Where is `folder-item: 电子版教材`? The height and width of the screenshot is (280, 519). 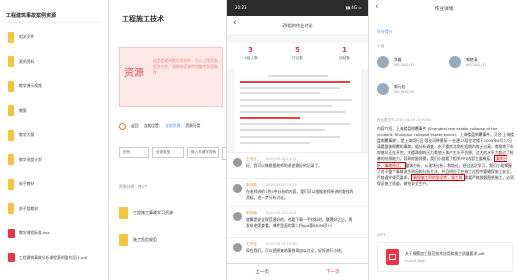 folder-item: 电子版教材 is located at coordinates (23, 209).